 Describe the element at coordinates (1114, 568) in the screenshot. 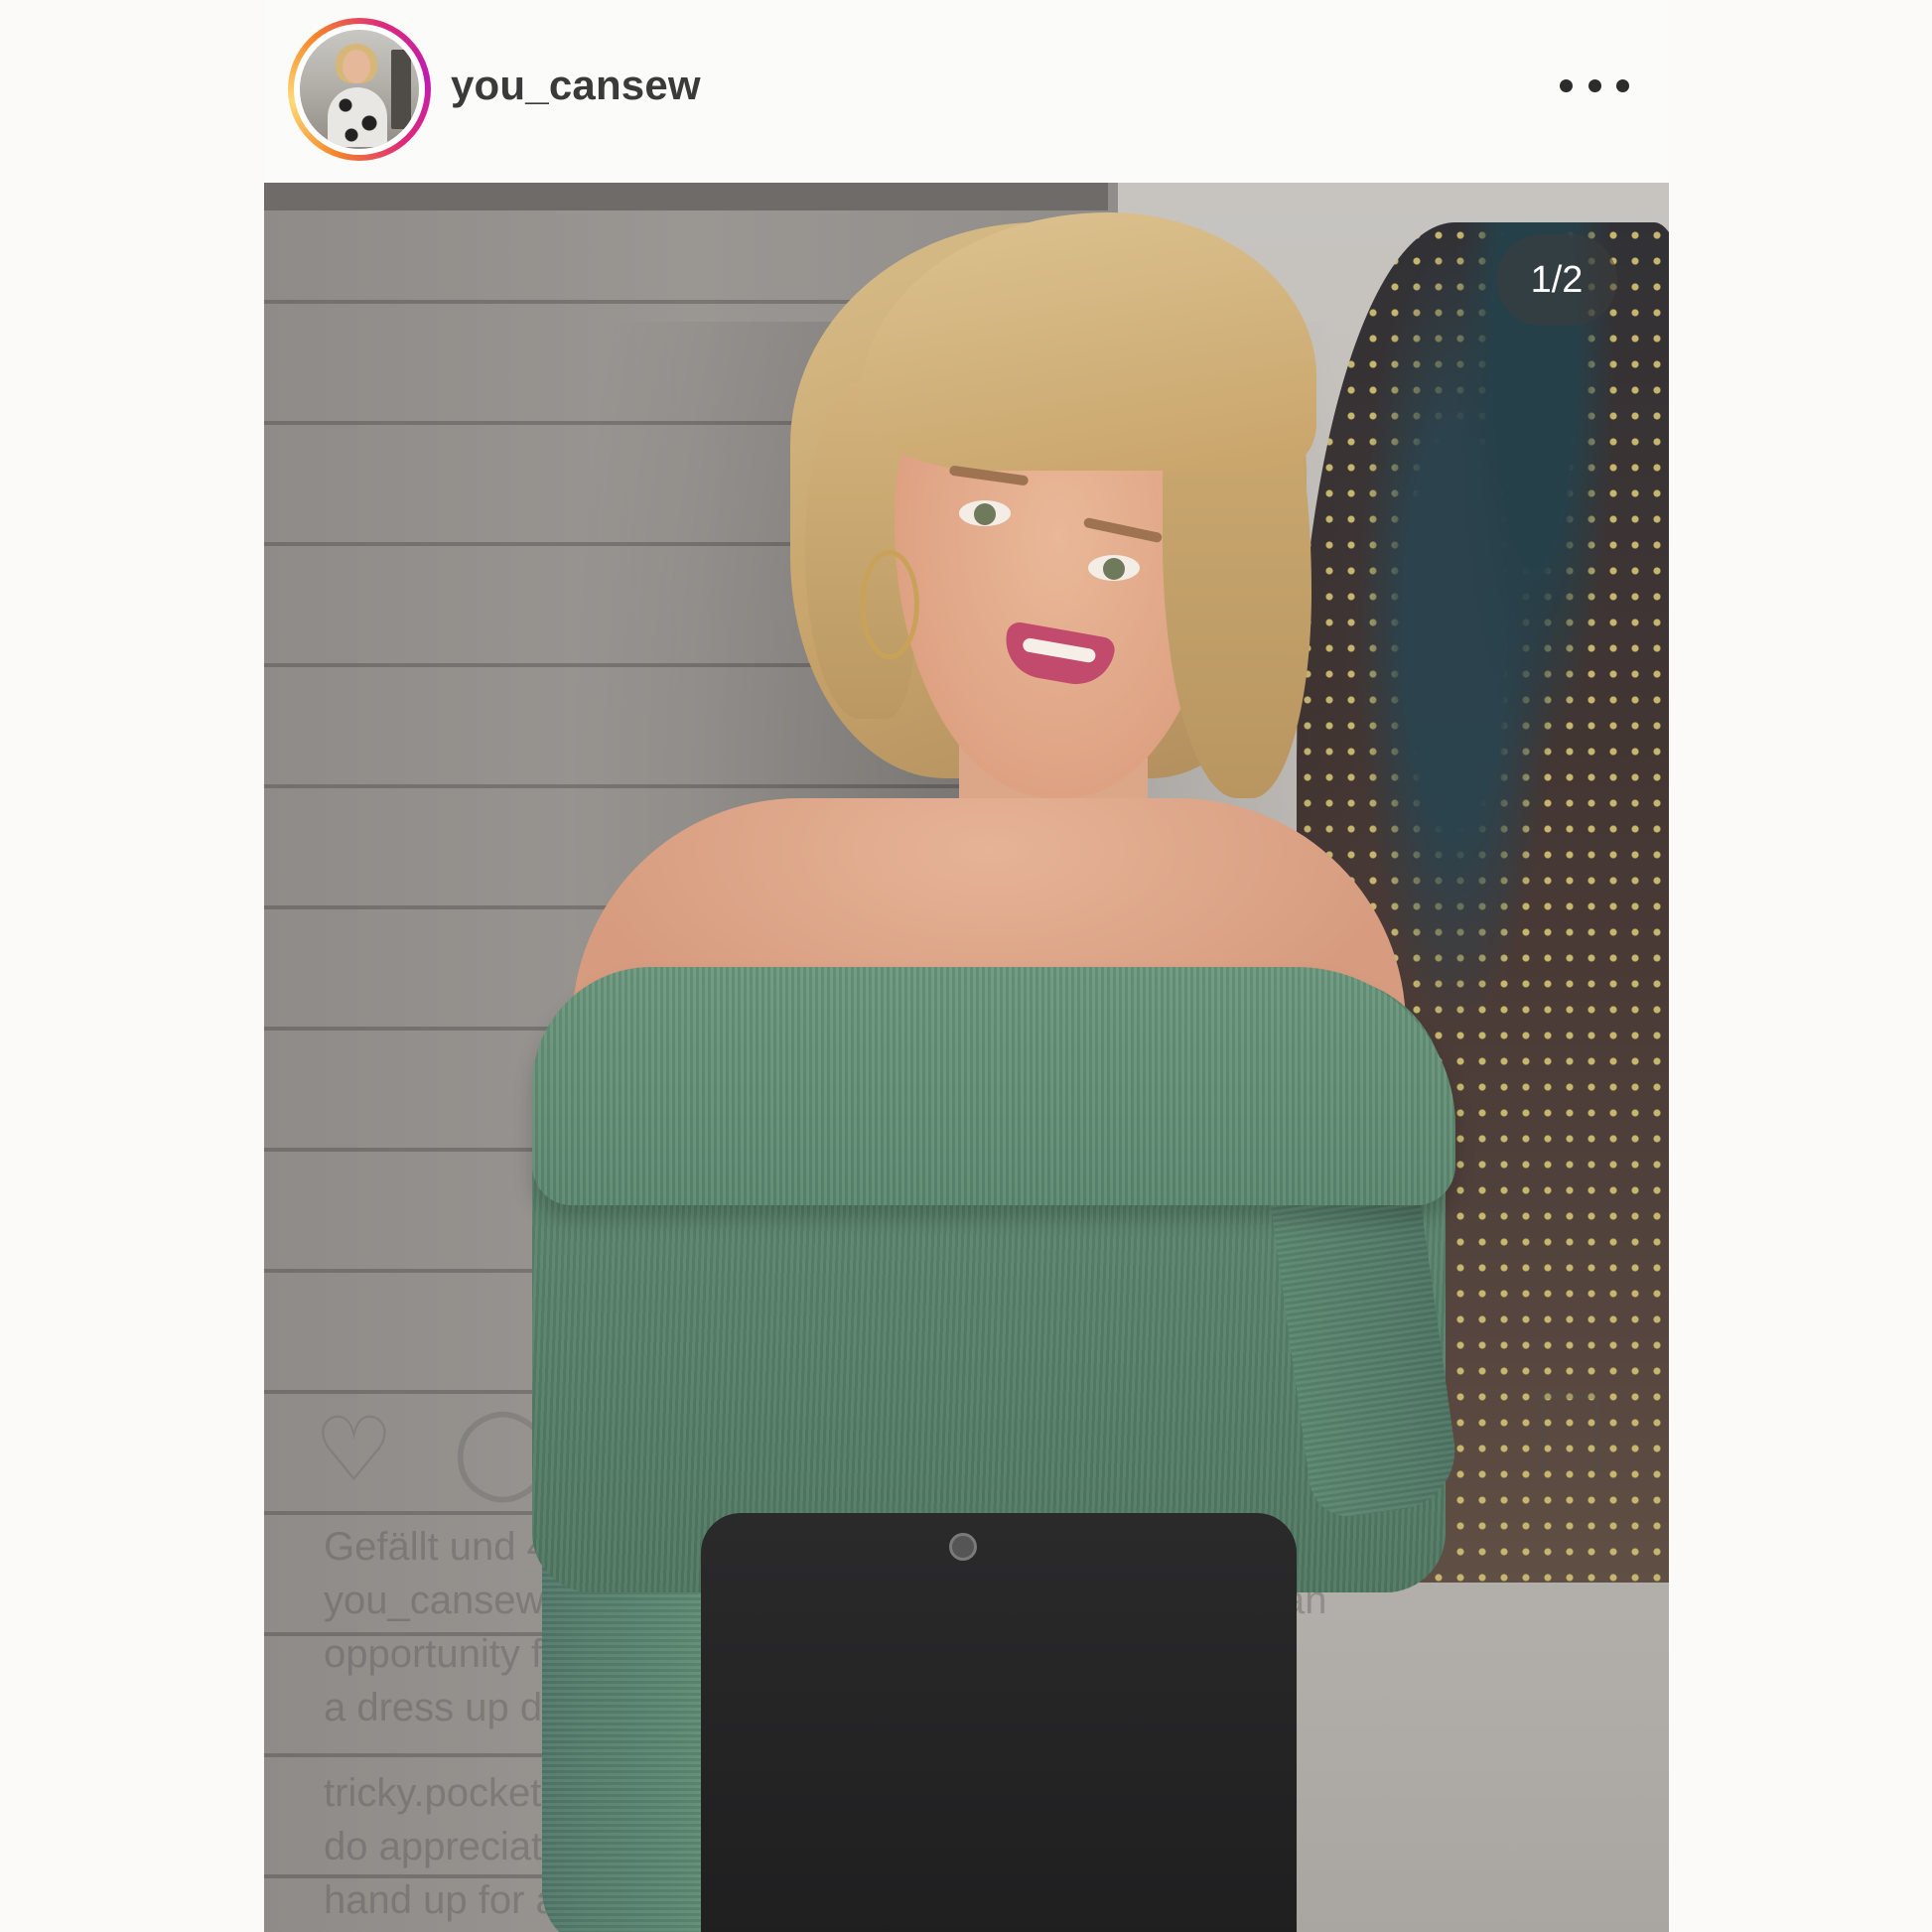

I see `right-eye` at that location.